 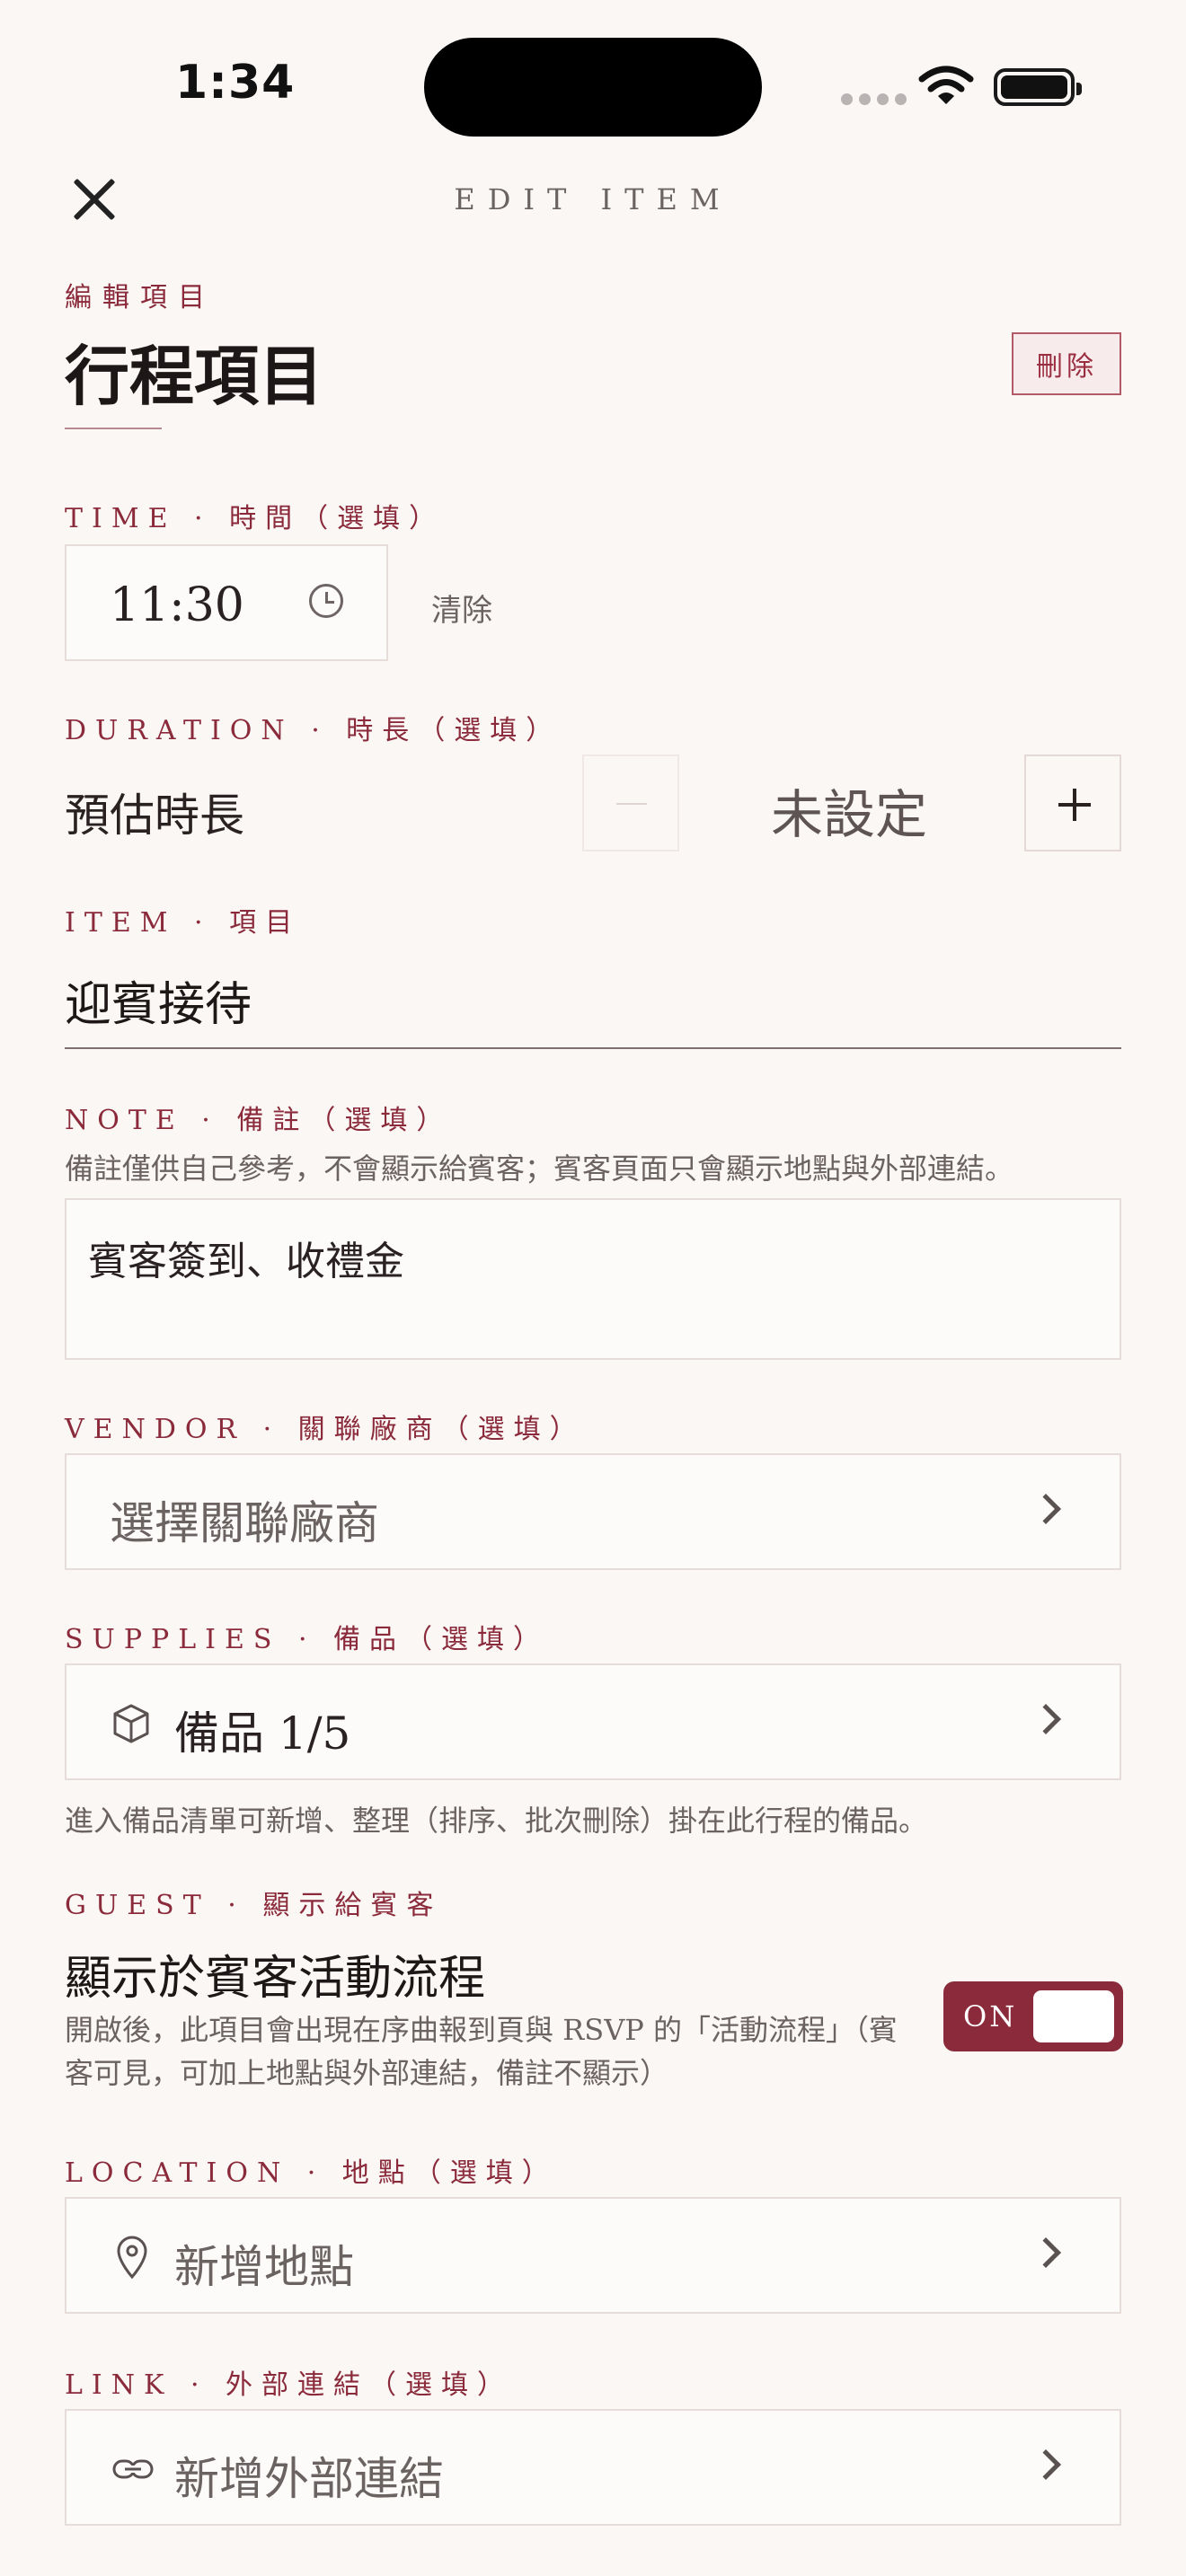 I want to click on note-label: NOTE · 備註（選填）, so click(x=259, y=1120).